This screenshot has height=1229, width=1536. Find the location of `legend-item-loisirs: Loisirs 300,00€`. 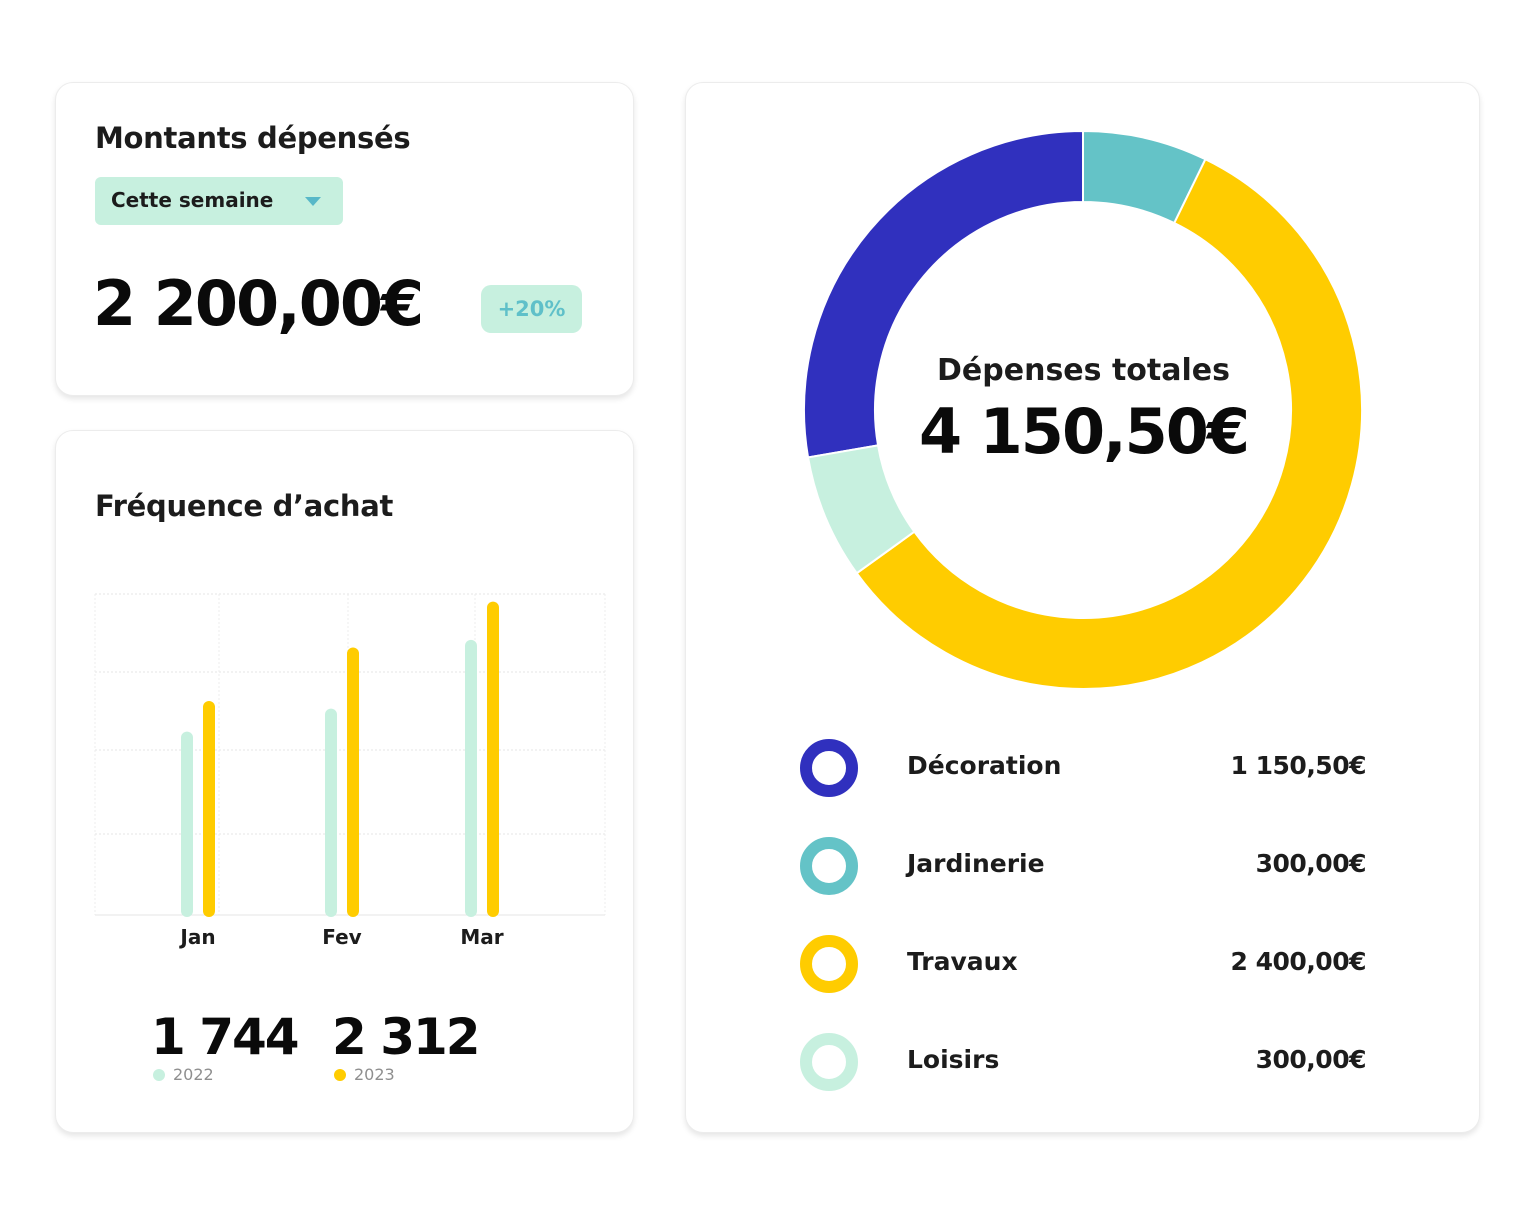

legend-item-loisirs: Loisirs 300,00€ is located at coordinates (1083, 1062).